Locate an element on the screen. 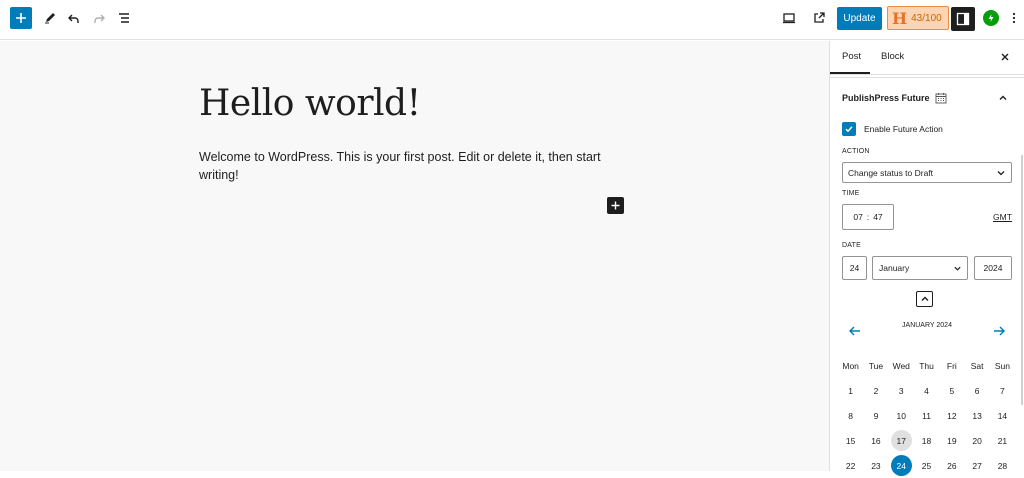 The width and height of the screenshot is (1024, 478). plus-icon is located at coordinates (615, 205).